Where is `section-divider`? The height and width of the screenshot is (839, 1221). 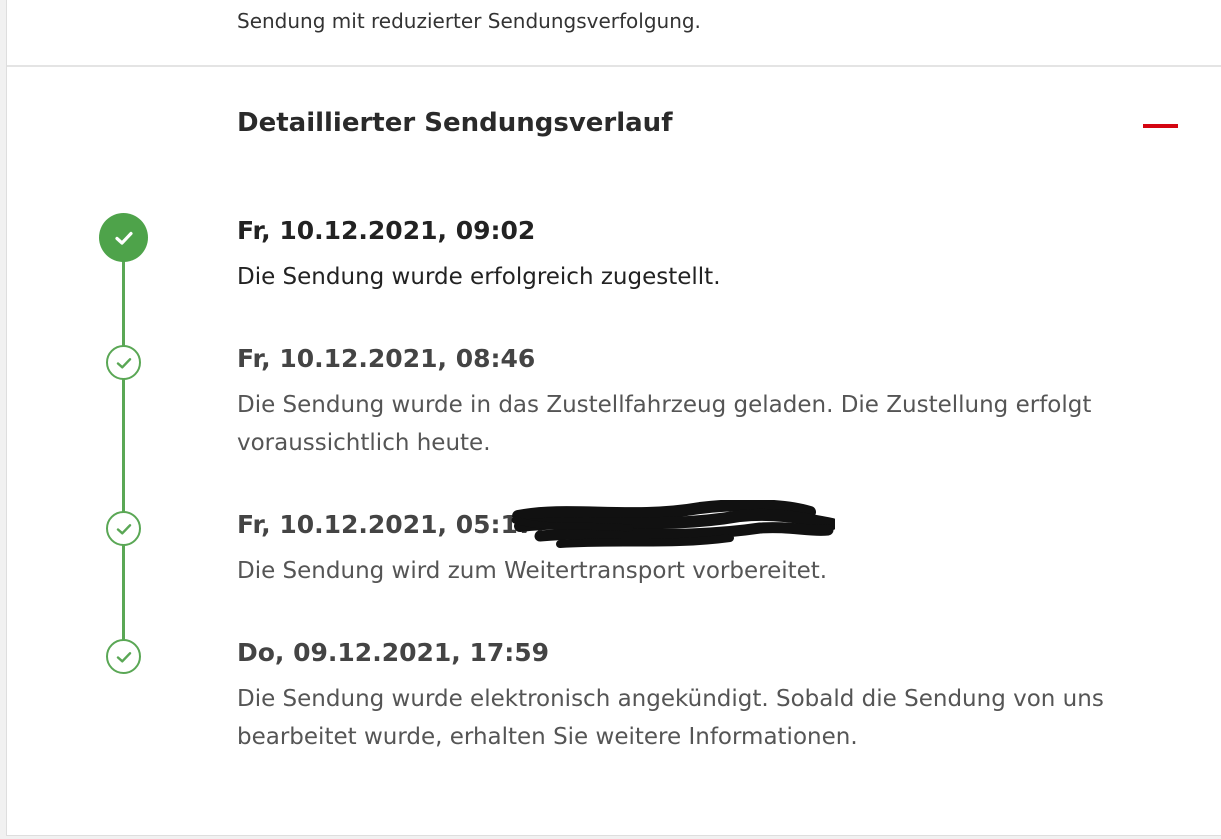
section-divider is located at coordinates (614, 66).